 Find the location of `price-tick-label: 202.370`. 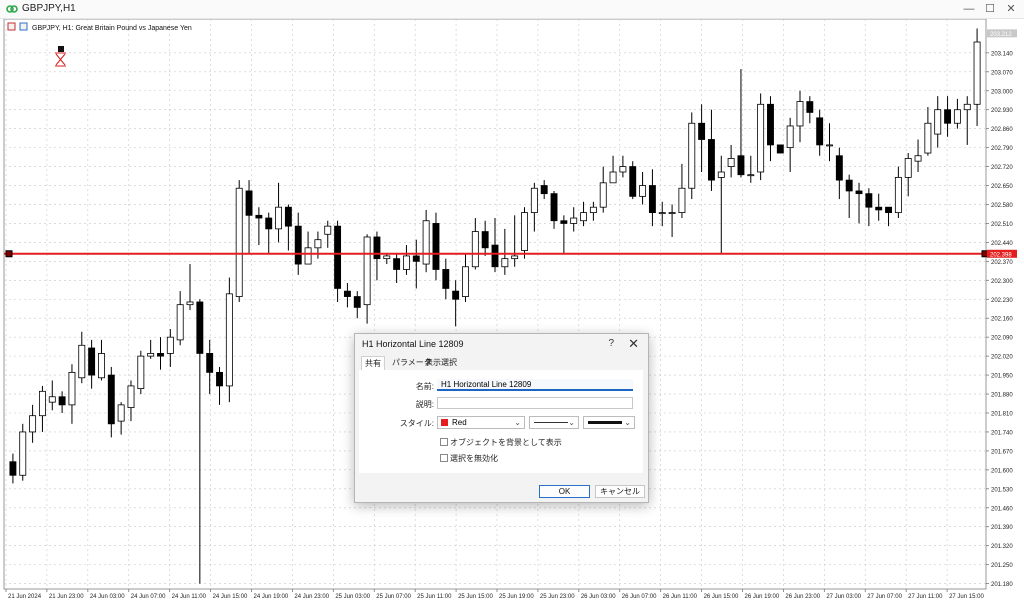

price-tick-label: 202.370 is located at coordinates (1002, 263).